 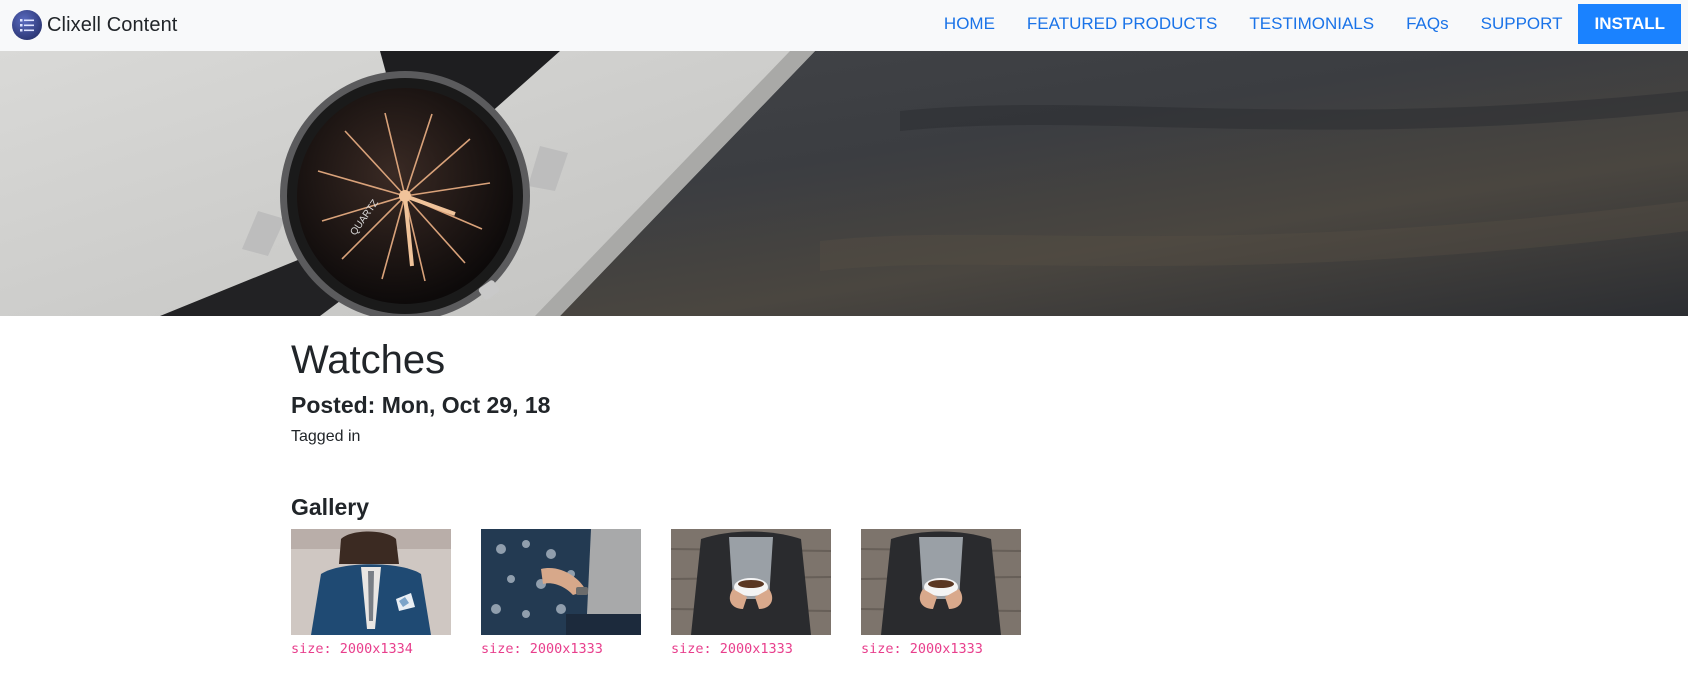 I want to click on image-size-label: size: 2000x1334, so click(x=352, y=648).